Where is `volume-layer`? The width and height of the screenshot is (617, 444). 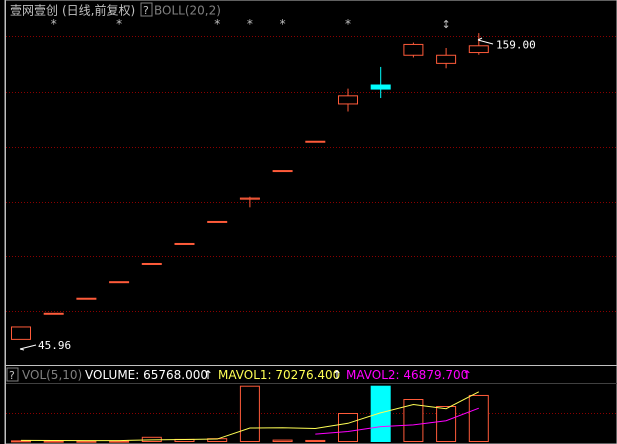
volume-layer is located at coordinates (250, 414).